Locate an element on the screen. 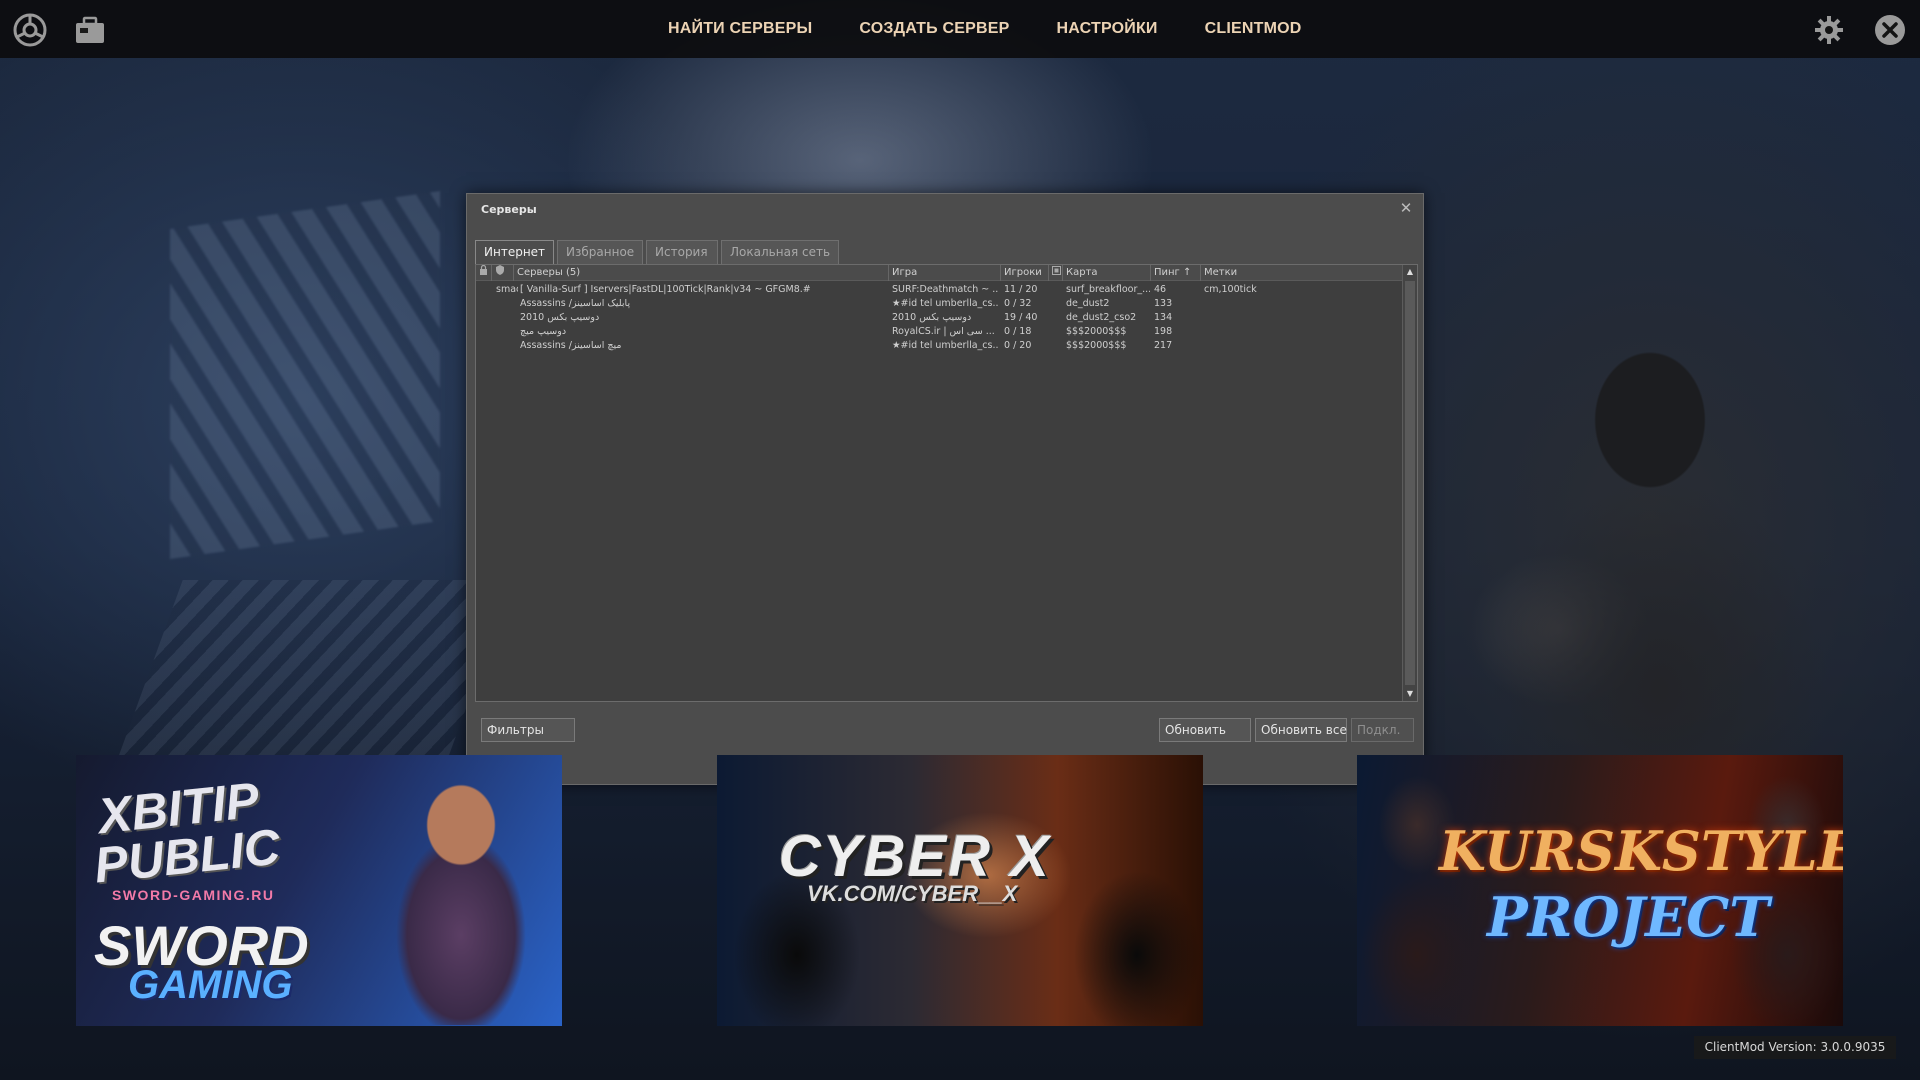 This screenshot has height=1080, width=1920. background-floor-shadow is located at coordinates (315, 670).